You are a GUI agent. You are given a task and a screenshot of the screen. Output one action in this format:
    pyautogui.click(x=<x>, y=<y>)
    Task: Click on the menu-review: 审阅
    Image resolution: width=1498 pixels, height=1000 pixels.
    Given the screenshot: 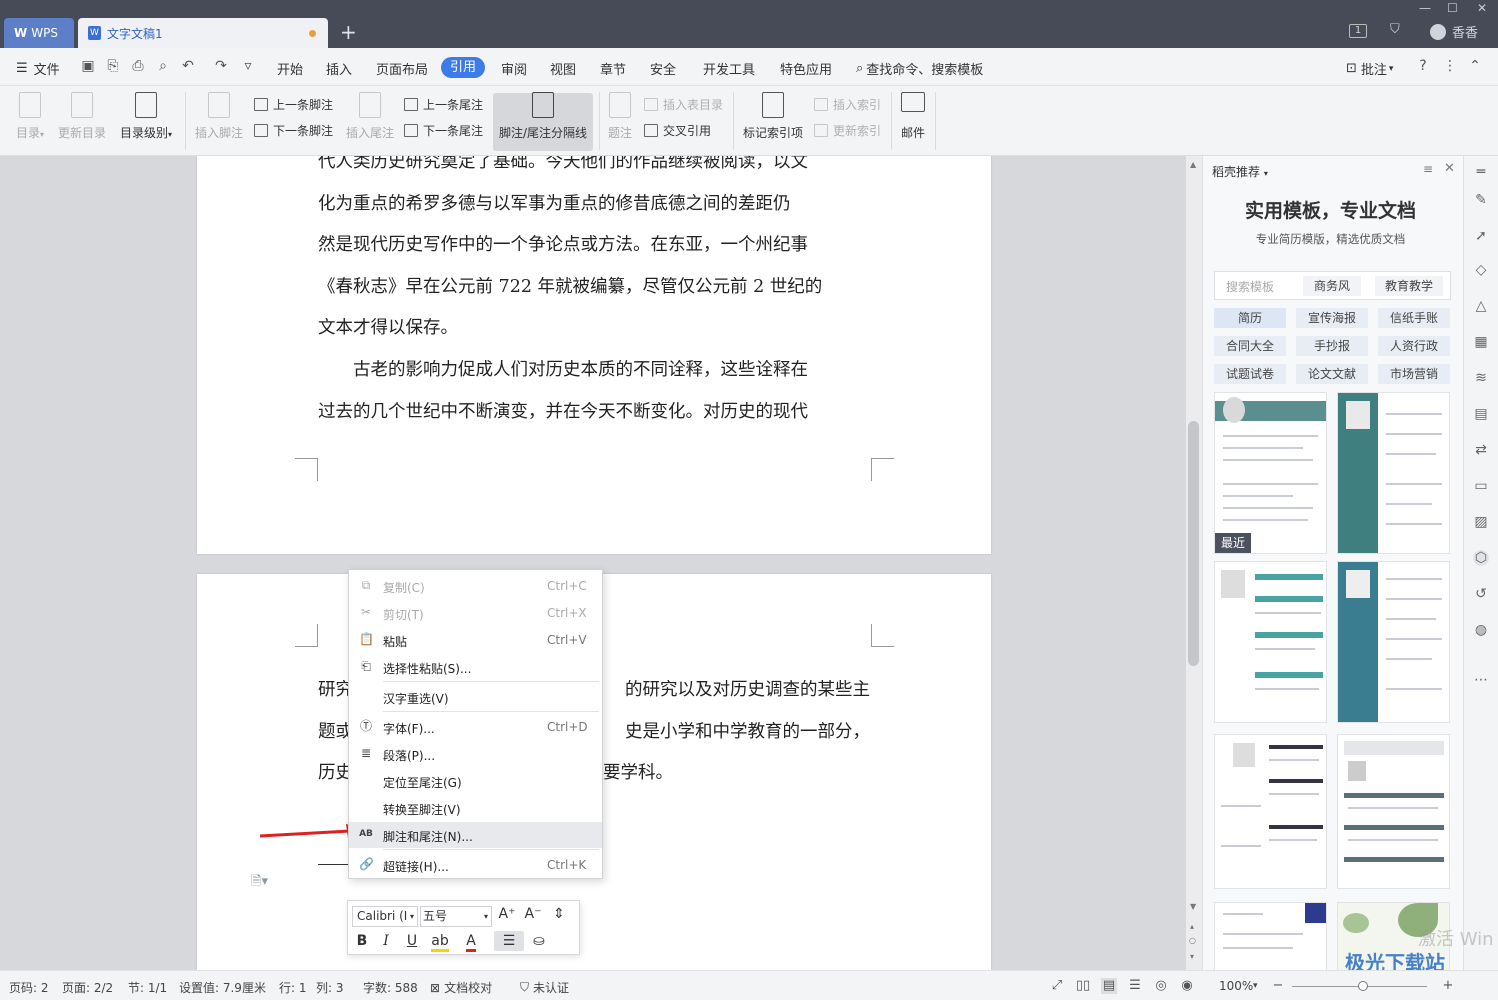 What is the action you would take?
    pyautogui.click(x=514, y=68)
    